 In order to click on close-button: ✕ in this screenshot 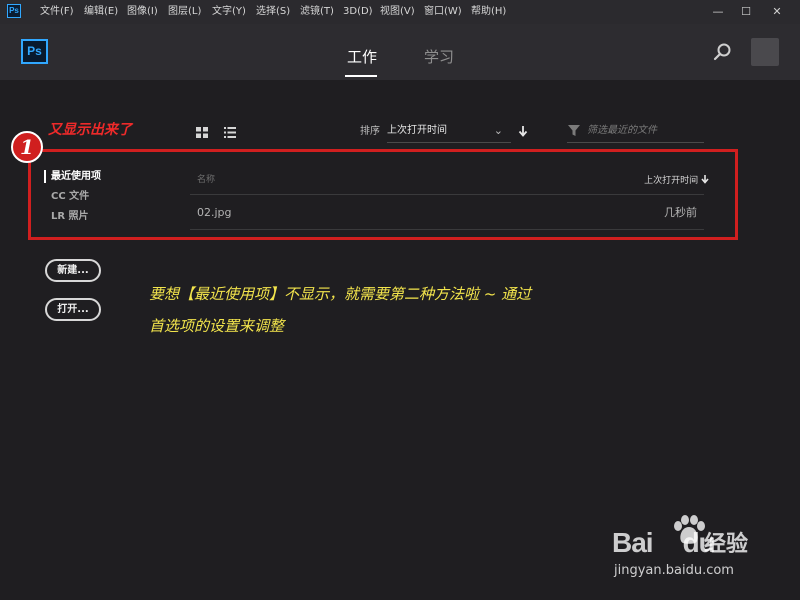, I will do `click(777, 12)`.